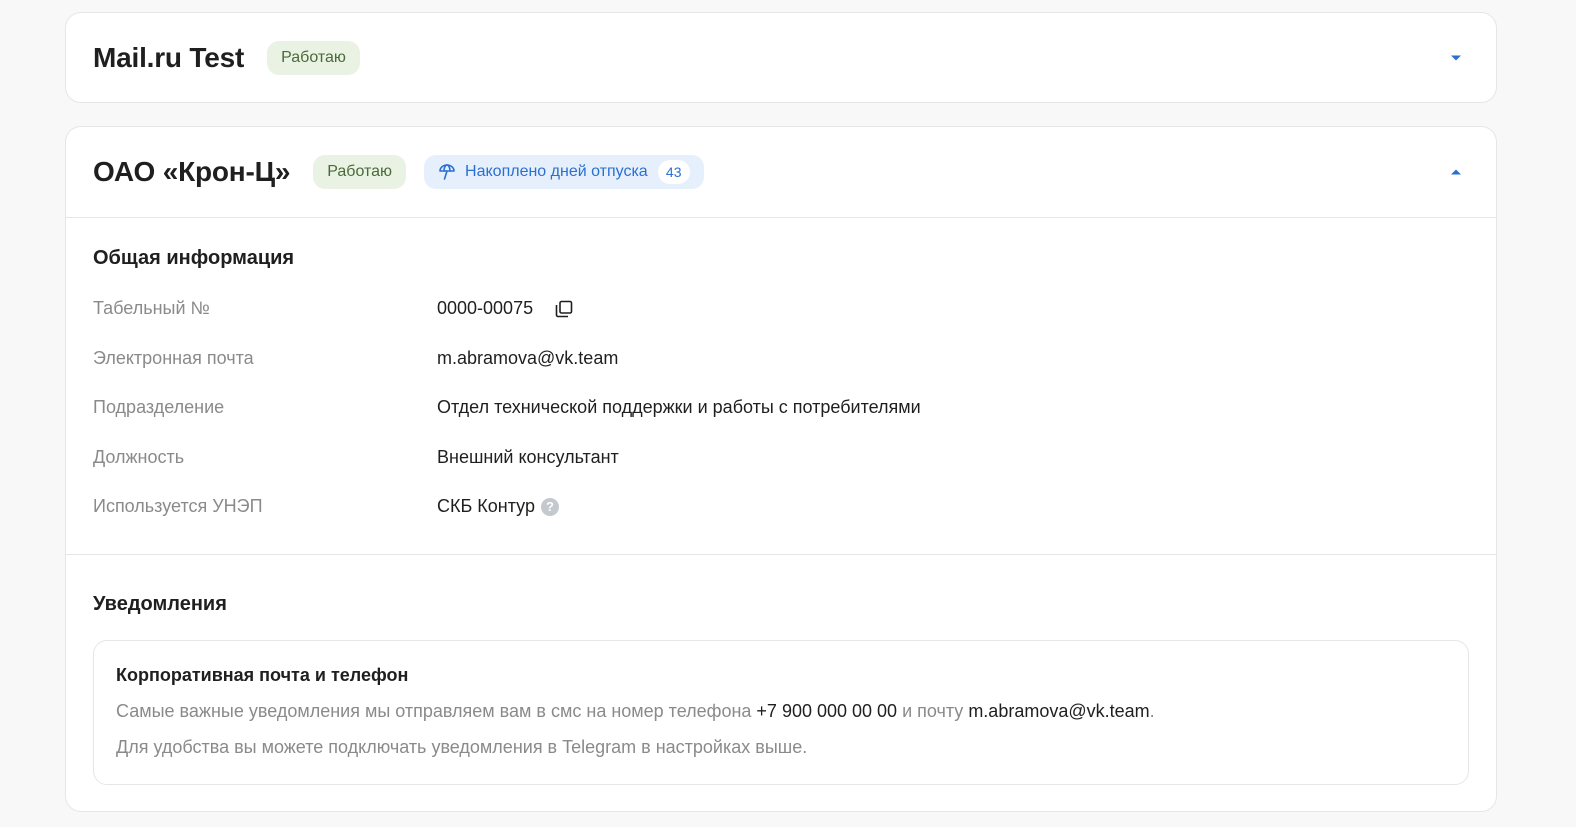 The image size is (1576, 827). Describe the element at coordinates (139, 456) in the screenshot. I see `info-label: Должность` at that location.